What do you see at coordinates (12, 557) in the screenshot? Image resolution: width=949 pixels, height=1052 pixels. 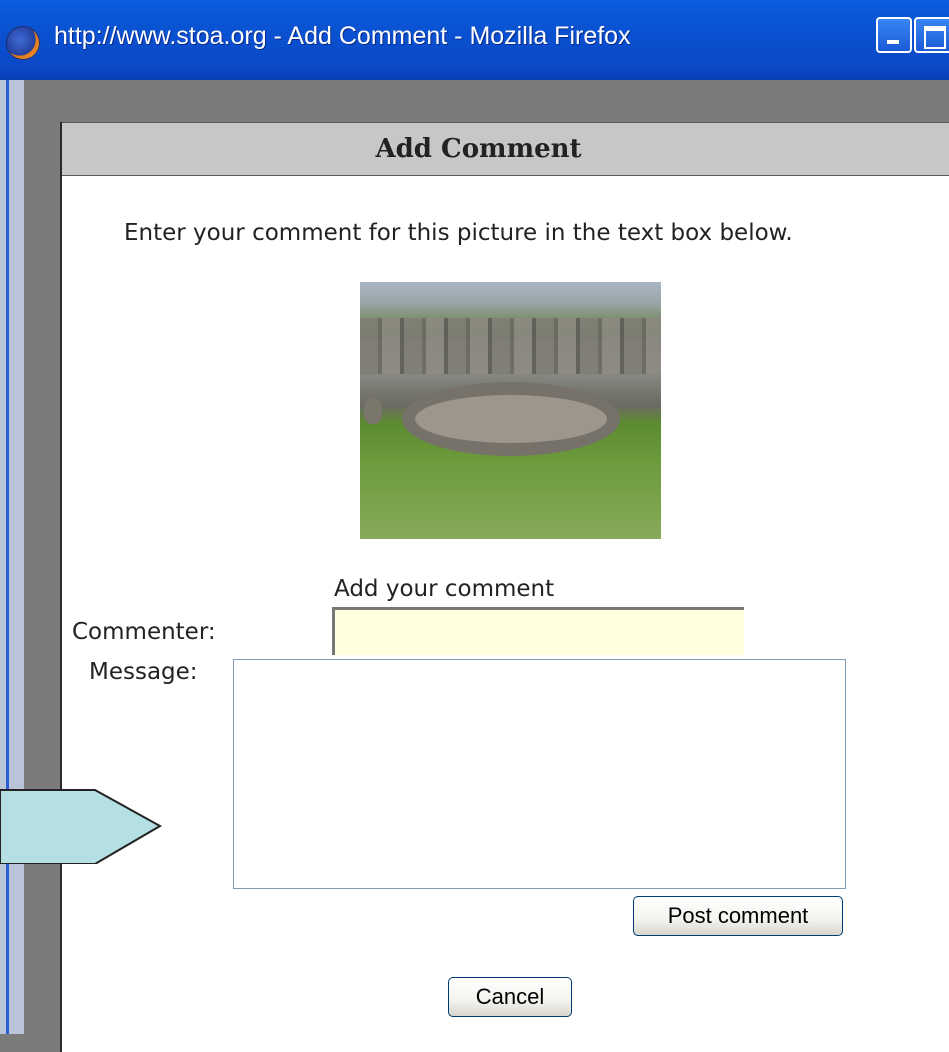 I see `background-window-edge` at bounding box center [12, 557].